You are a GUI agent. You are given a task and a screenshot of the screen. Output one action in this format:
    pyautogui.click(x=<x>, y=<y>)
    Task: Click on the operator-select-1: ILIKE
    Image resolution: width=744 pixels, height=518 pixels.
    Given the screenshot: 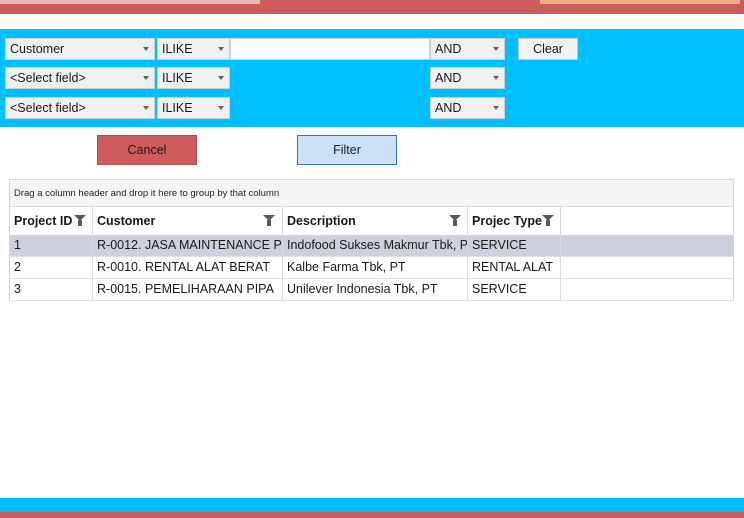 What is the action you would take?
    pyautogui.click(x=193, y=49)
    